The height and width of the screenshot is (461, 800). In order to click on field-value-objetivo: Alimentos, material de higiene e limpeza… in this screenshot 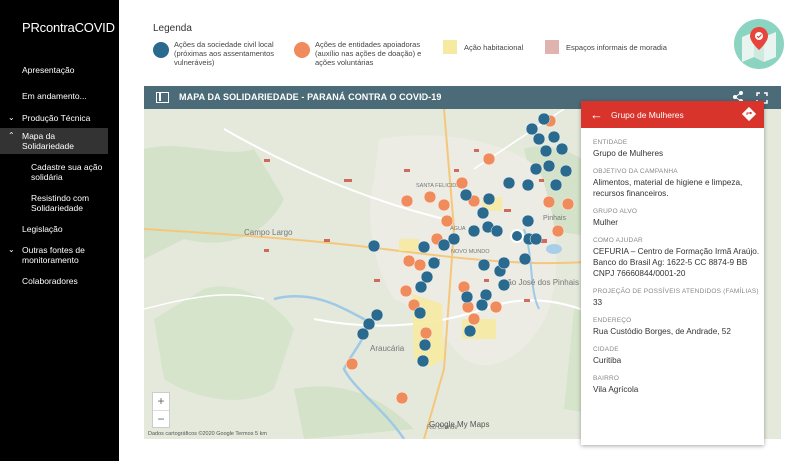, I will do `click(668, 188)`.